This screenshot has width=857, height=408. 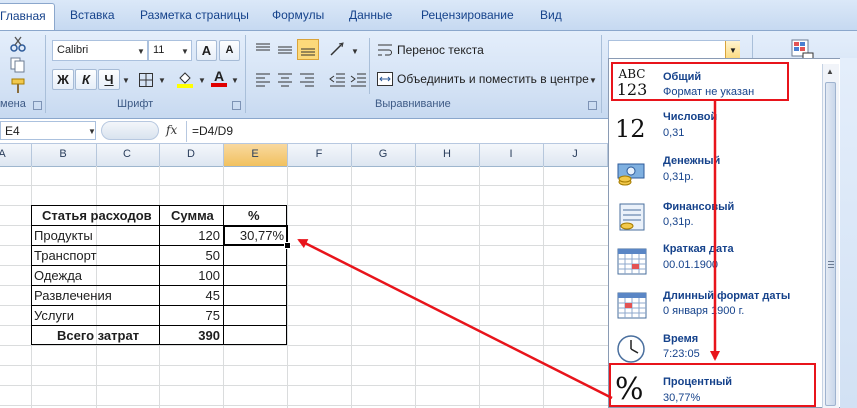 I want to click on arrow-to-cell, so click(x=455, y=319).